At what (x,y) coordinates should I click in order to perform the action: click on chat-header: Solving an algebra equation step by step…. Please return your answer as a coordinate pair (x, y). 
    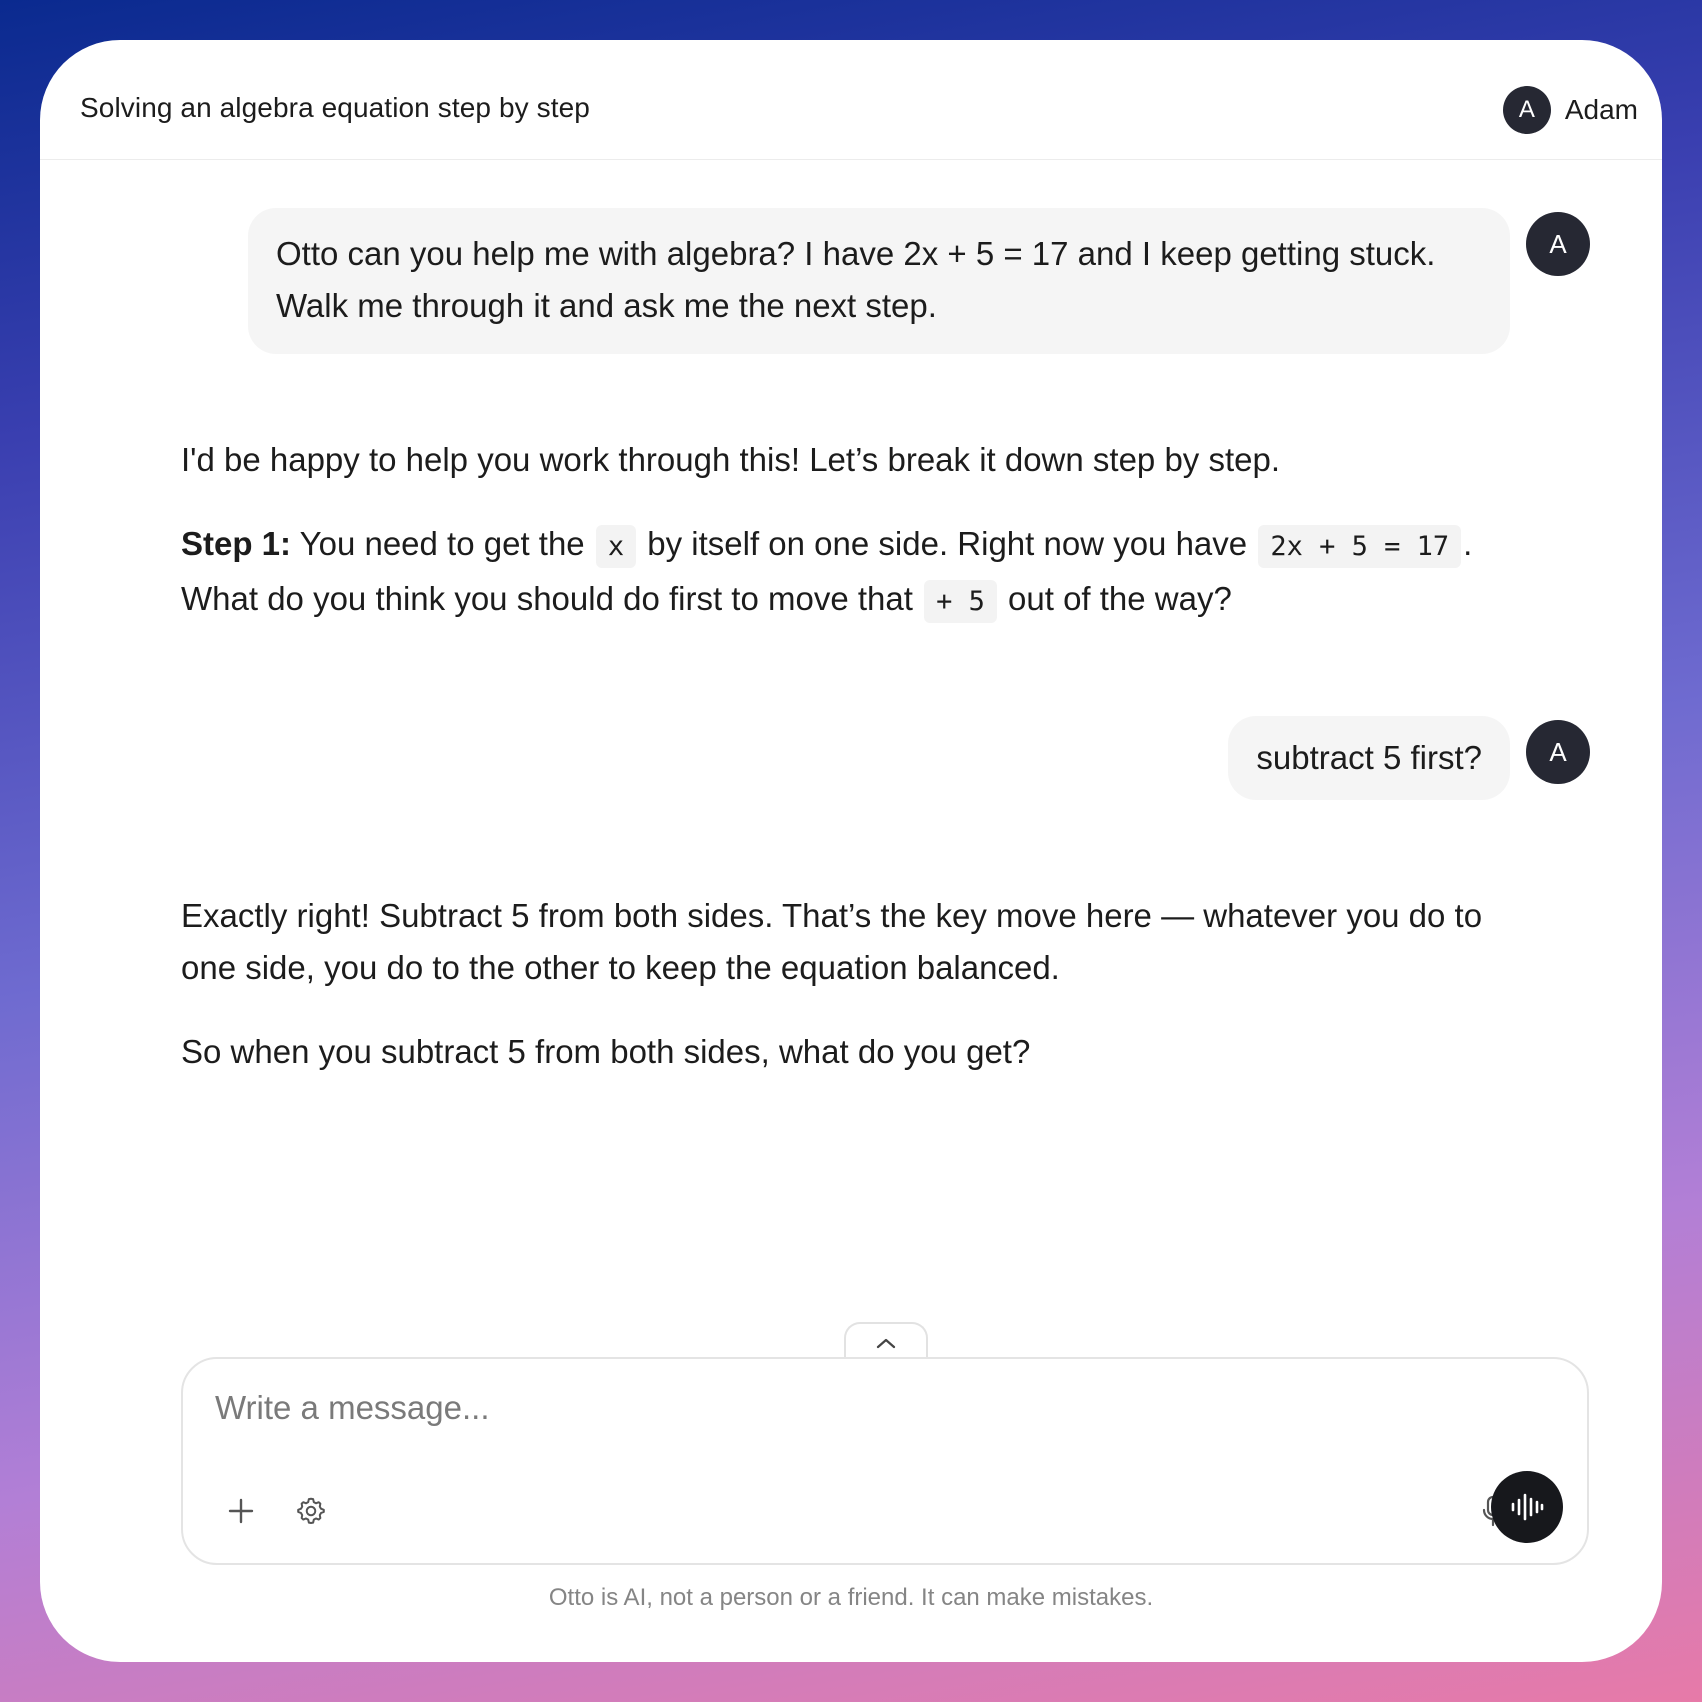
    Looking at the image, I should click on (851, 100).